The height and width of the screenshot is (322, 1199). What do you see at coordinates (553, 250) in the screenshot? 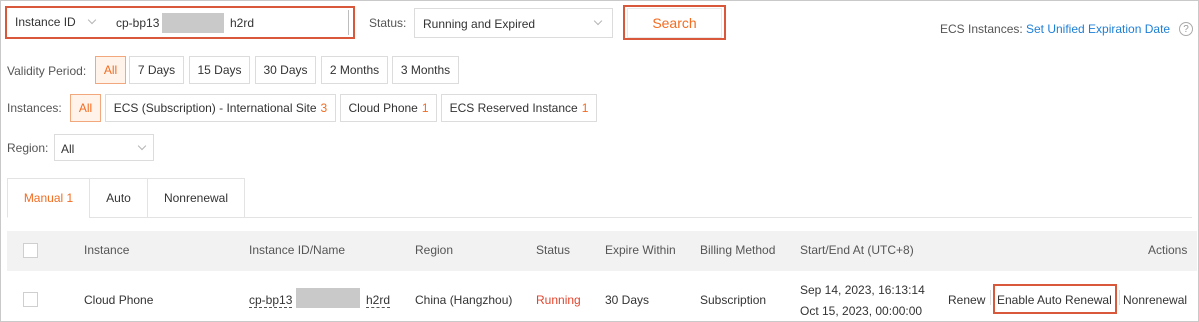
I see `column-header-status: Status` at bounding box center [553, 250].